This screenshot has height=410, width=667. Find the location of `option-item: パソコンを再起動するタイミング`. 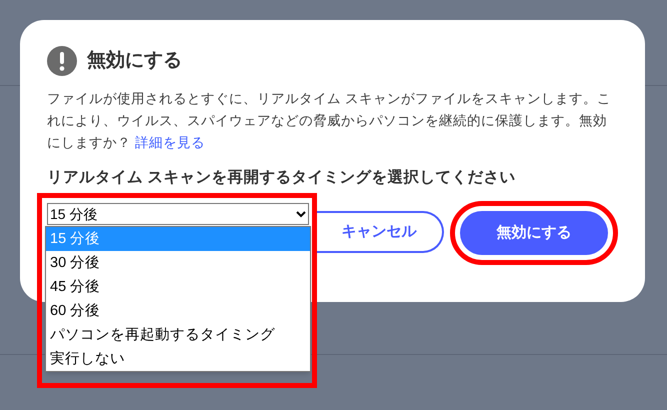

option-item: パソコンを再起動するタイミング is located at coordinates (178, 335).